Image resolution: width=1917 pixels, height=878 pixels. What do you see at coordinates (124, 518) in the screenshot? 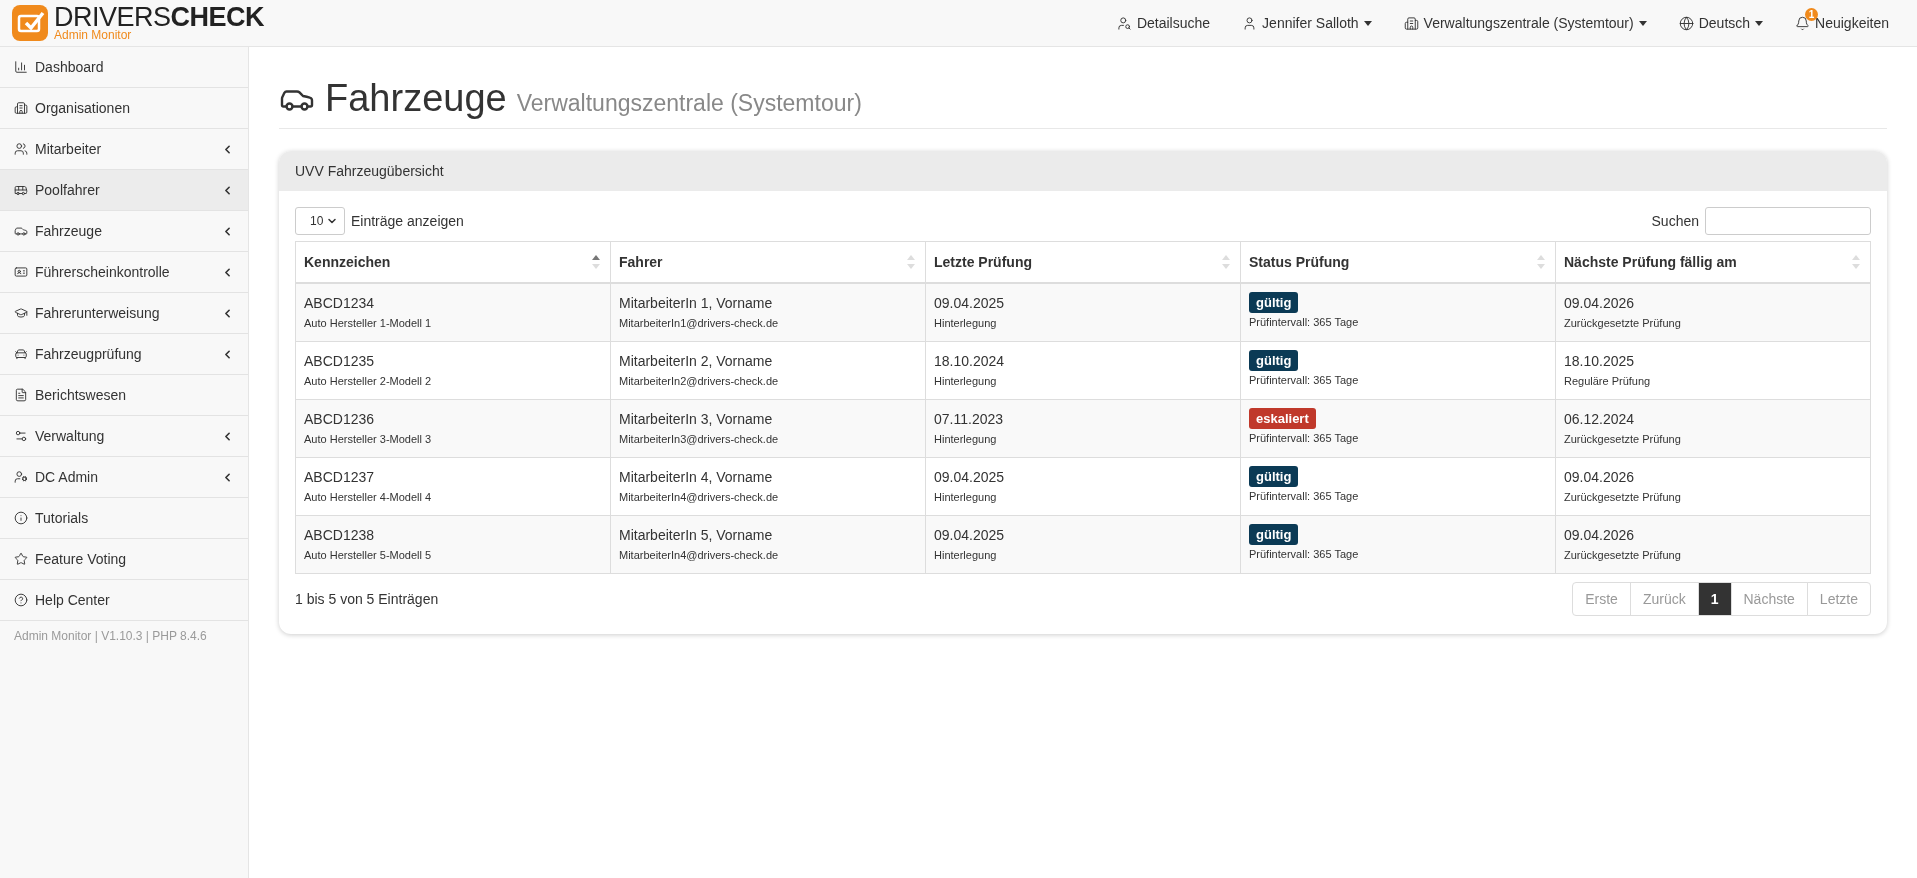
I see `sidebar-item: Tutorials` at bounding box center [124, 518].